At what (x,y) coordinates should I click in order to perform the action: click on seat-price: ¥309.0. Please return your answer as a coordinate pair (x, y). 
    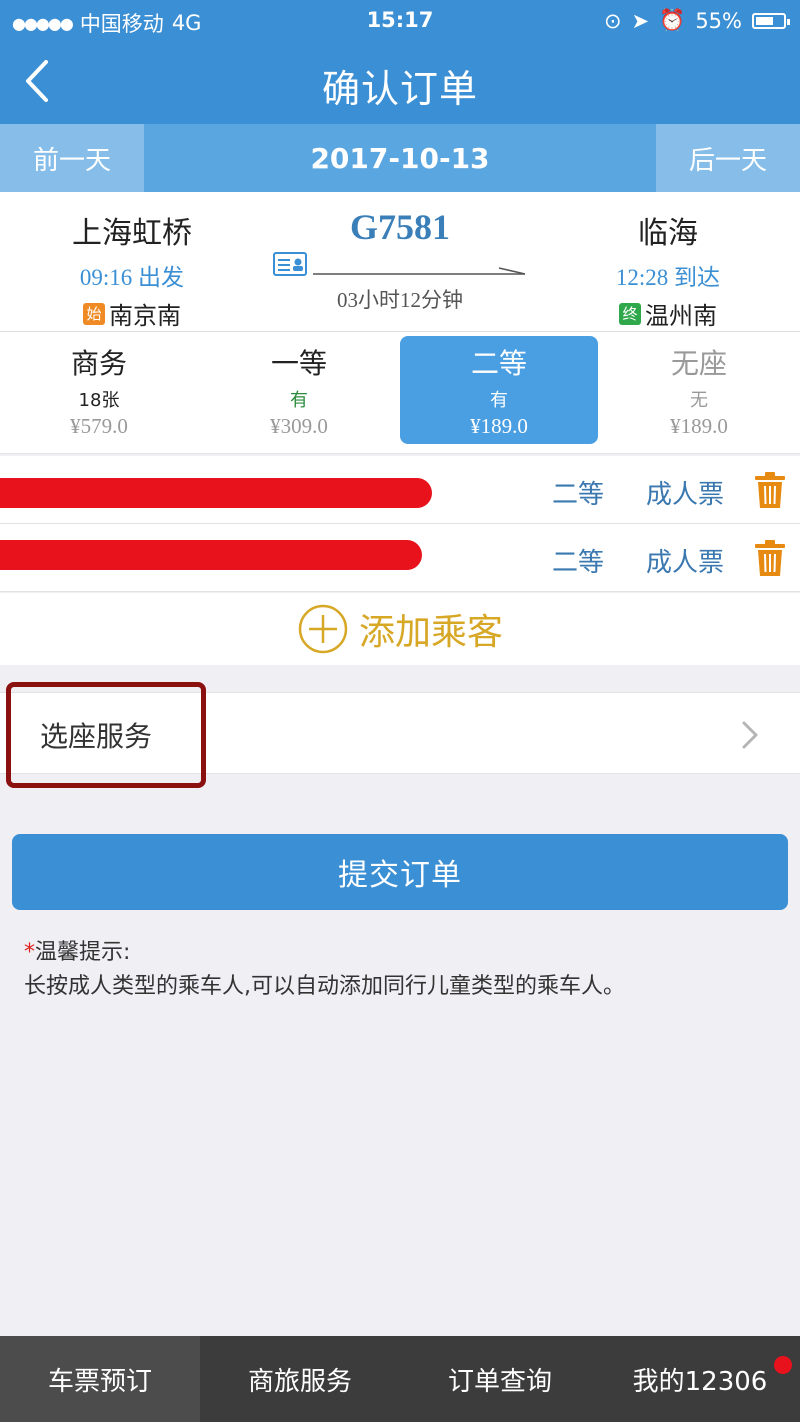
    Looking at the image, I should click on (299, 426).